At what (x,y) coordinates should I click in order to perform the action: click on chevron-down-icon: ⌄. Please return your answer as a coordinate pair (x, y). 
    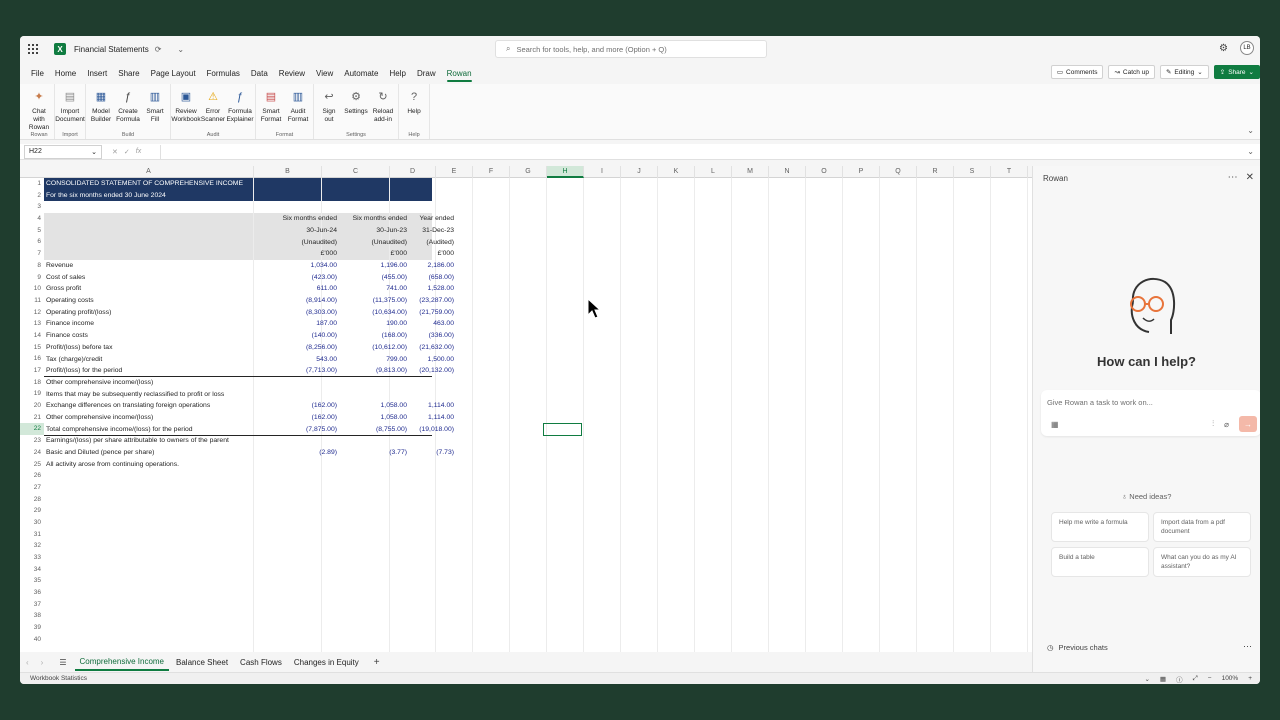
    Looking at the image, I should click on (180, 49).